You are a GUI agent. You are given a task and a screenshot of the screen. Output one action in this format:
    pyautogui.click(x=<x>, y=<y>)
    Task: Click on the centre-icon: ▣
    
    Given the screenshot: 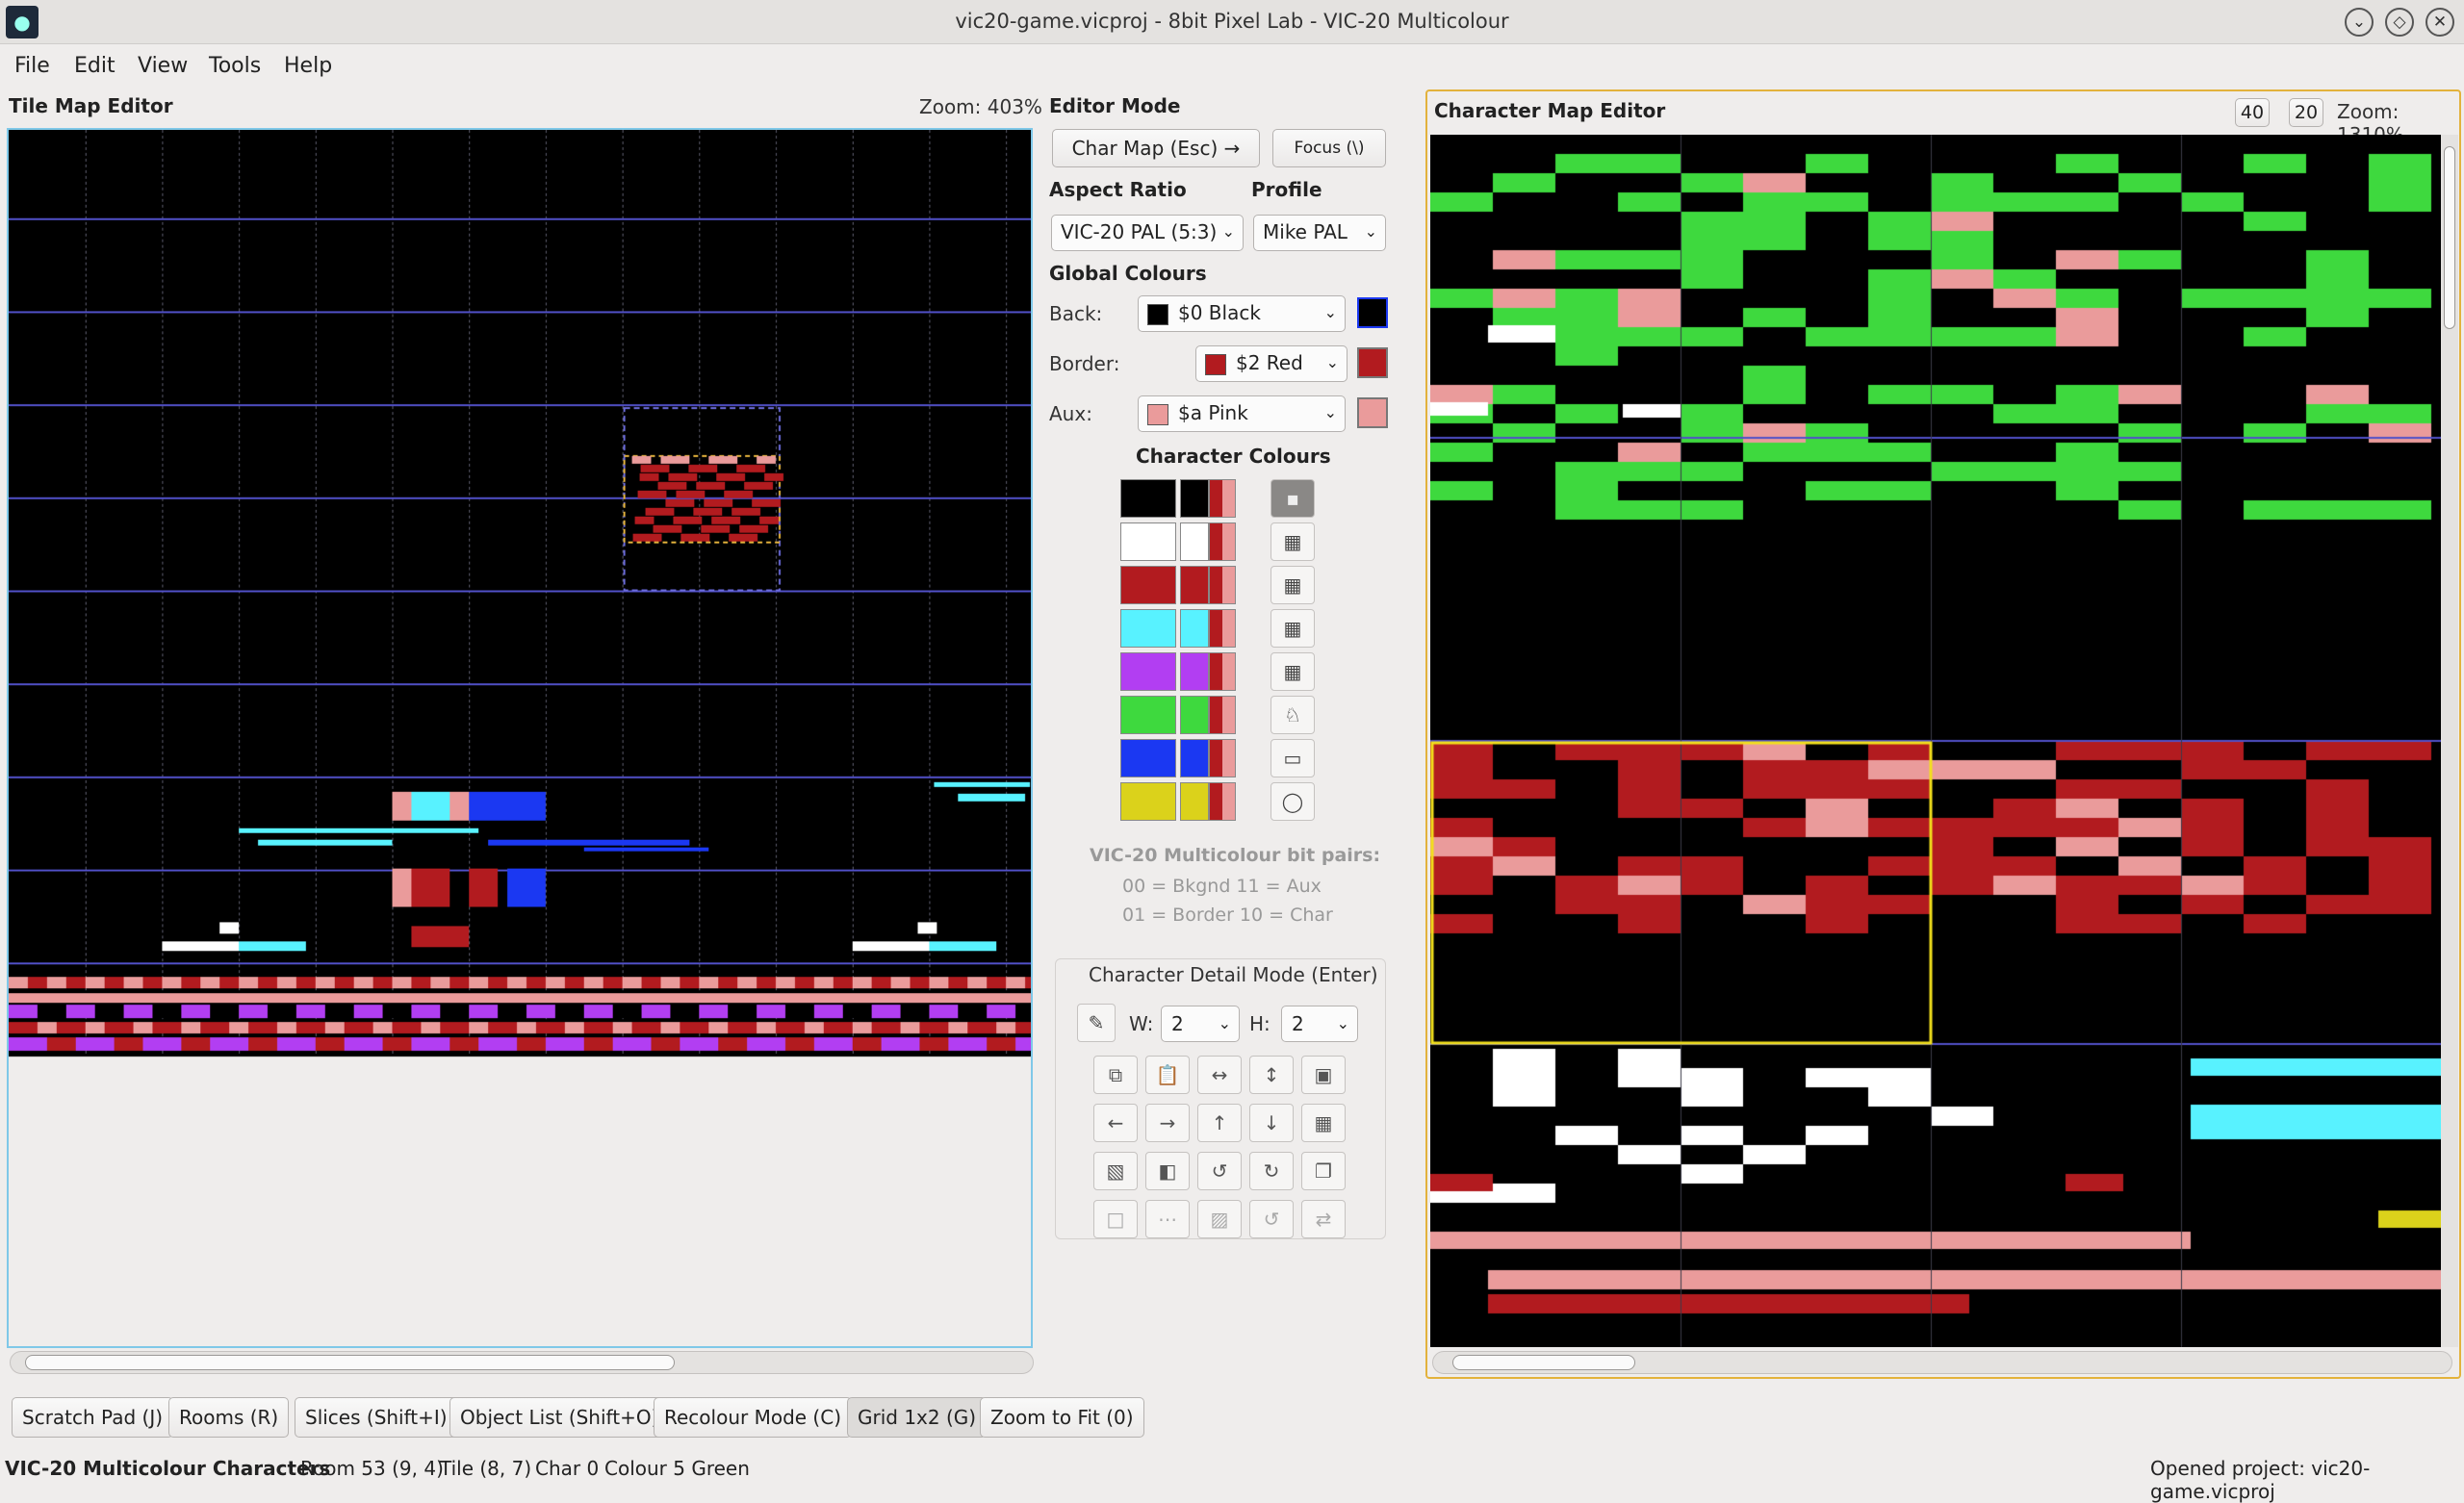 What is the action you would take?
    pyautogui.click(x=1323, y=1075)
    